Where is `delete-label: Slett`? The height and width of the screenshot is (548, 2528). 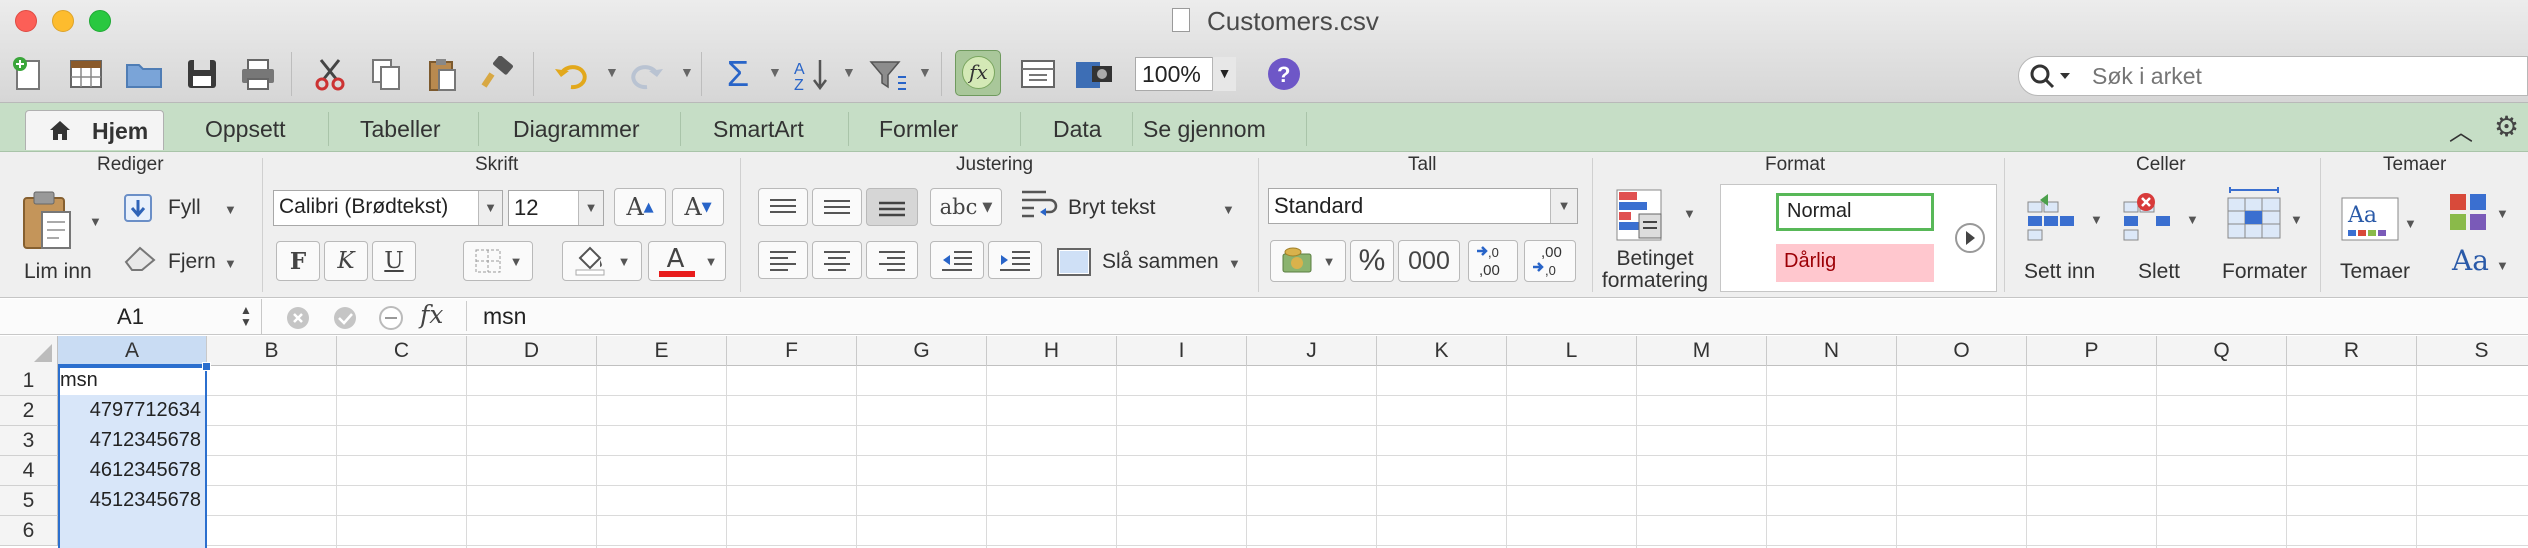
delete-label: Slett is located at coordinates (2159, 272).